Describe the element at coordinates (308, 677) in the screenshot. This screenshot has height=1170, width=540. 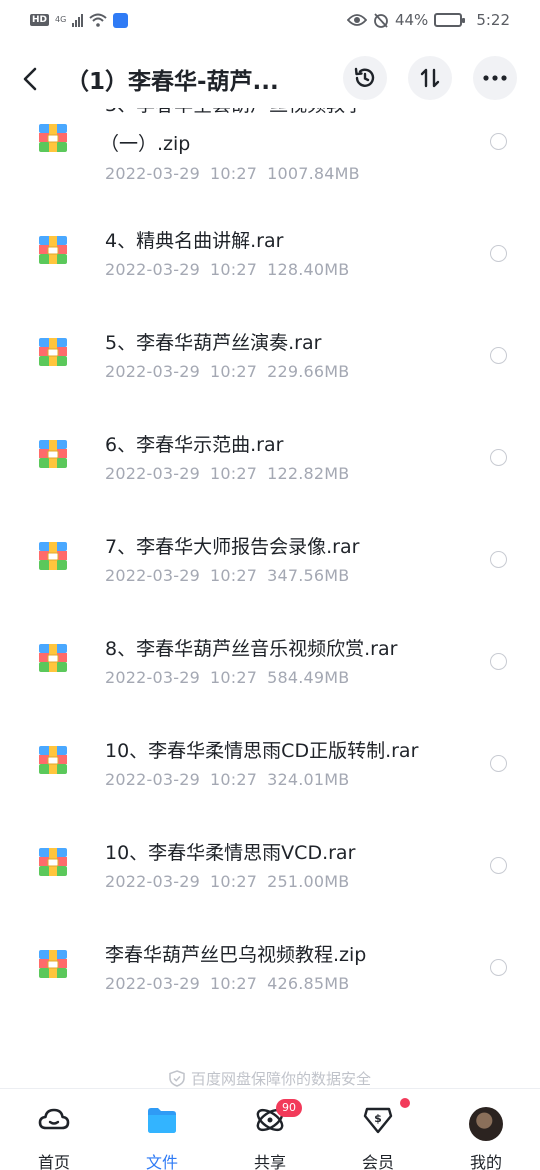
I see `file-size: 584.49MB` at that location.